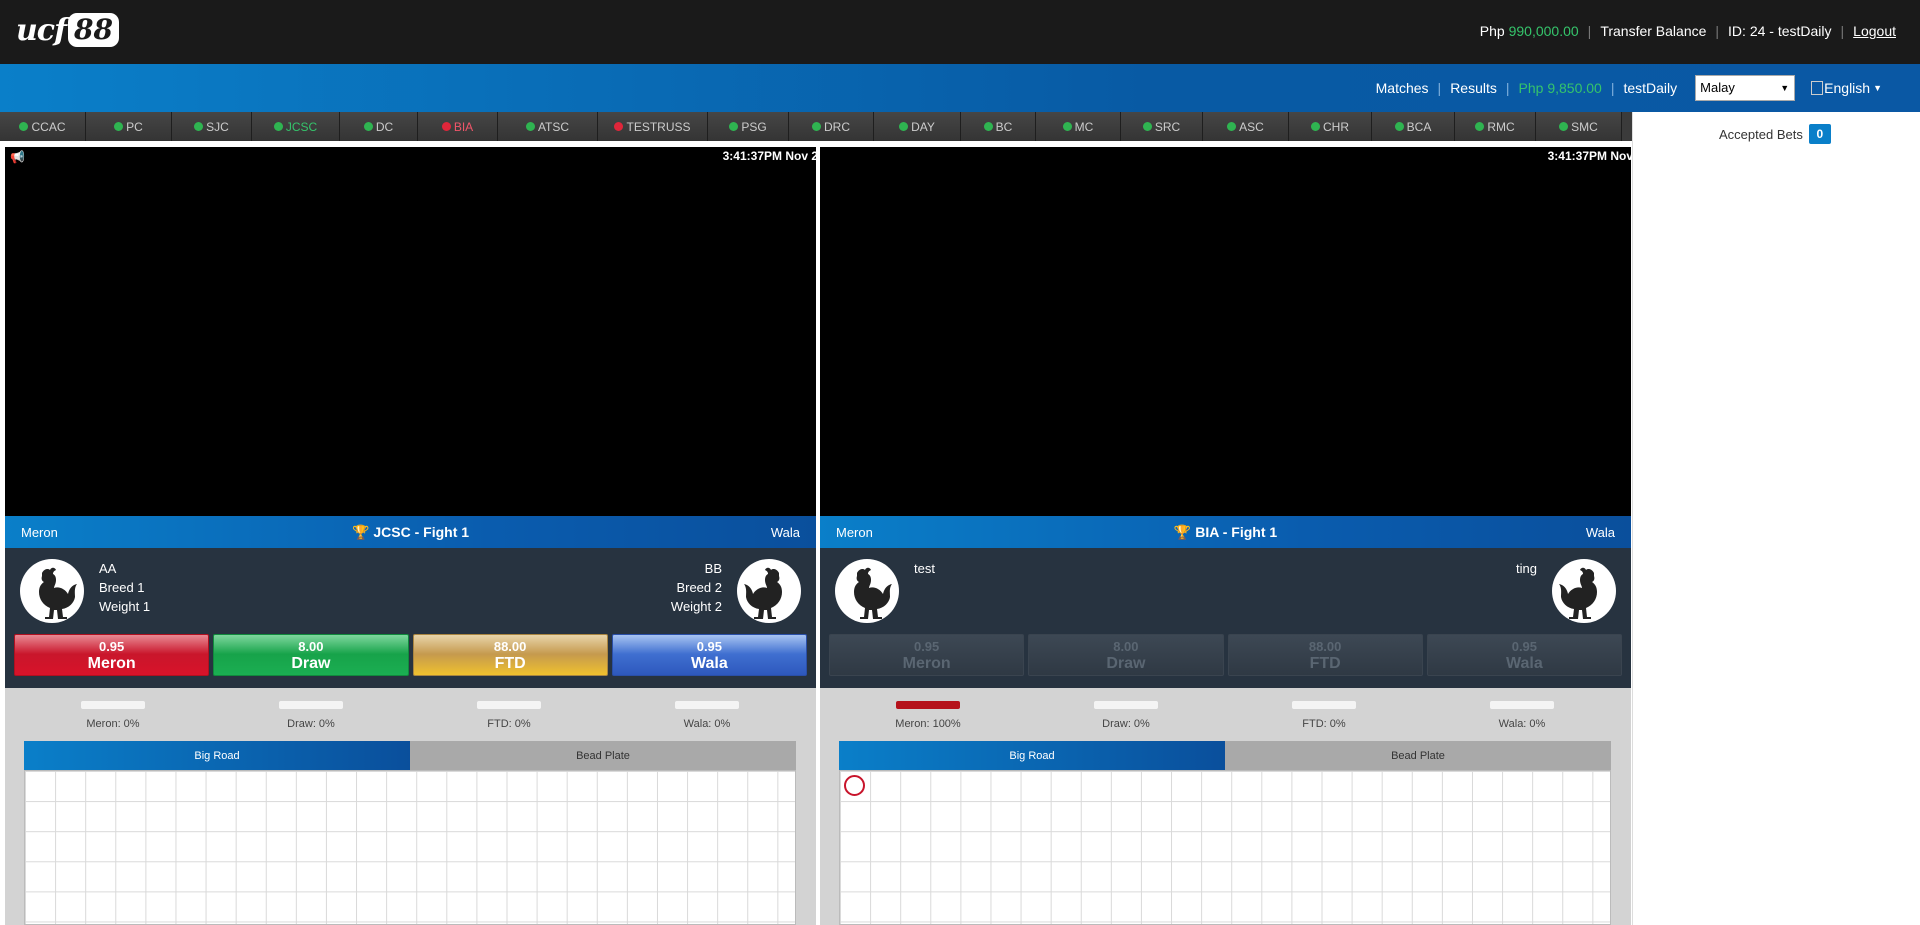 The height and width of the screenshot is (925, 1920). Describe the element at coordinates (709, 655) in the screenshot. I see `bet-wala-button: 0.95 Wala` at that location.